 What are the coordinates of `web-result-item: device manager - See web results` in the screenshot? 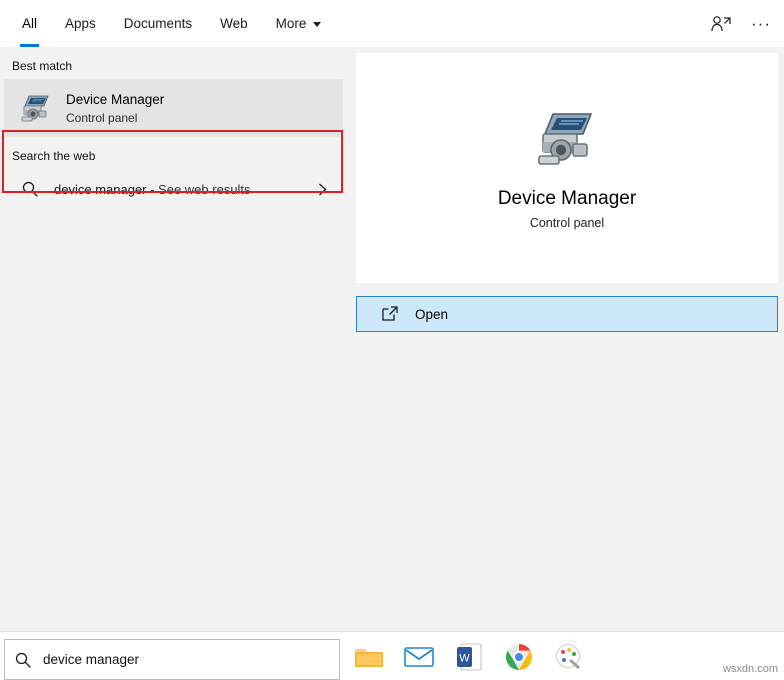 It's located at (173, 189).